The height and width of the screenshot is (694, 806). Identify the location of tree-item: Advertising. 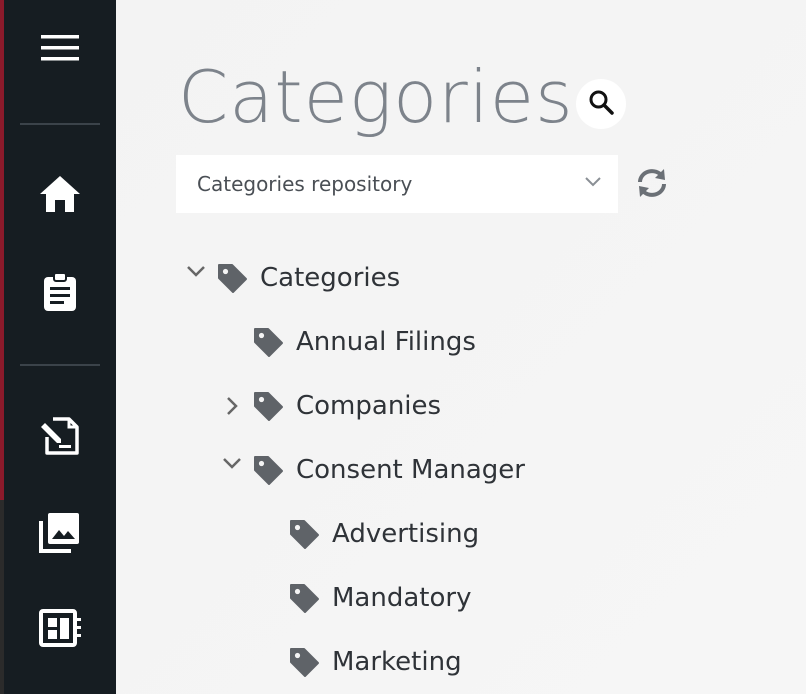
(403, 534).